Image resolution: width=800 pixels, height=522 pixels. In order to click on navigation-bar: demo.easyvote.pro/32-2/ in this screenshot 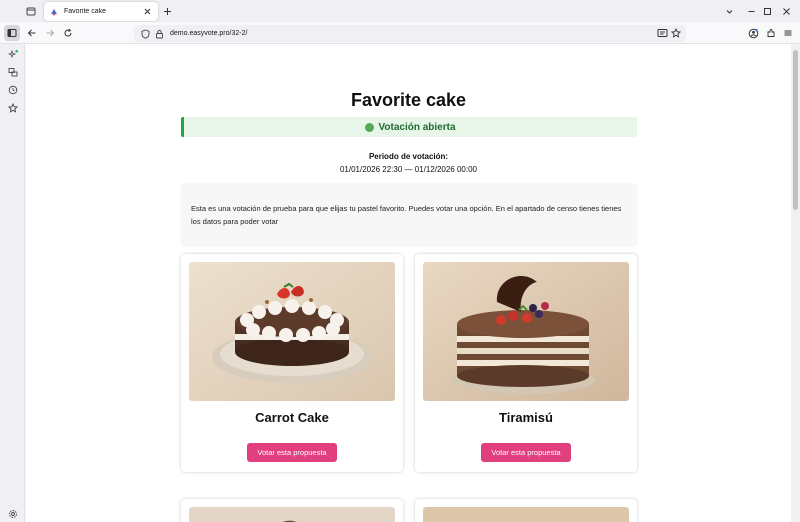, I will do `click(400, 33)`.